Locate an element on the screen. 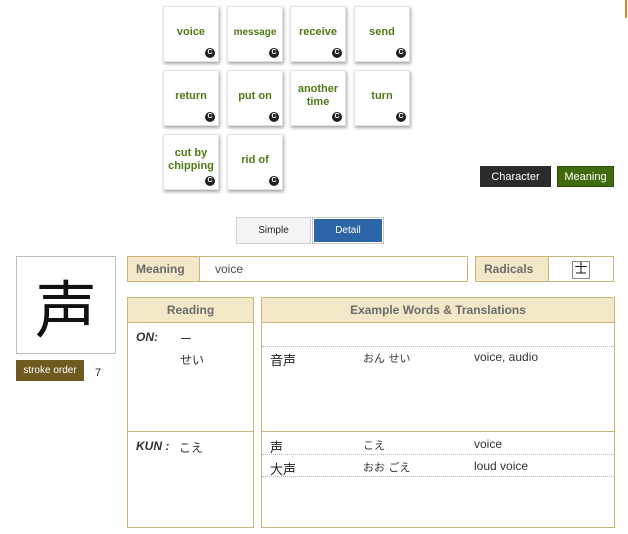 The height and width of the screenshot is (534, 628). card-receive: receive C is located at coordinates (318, 34).